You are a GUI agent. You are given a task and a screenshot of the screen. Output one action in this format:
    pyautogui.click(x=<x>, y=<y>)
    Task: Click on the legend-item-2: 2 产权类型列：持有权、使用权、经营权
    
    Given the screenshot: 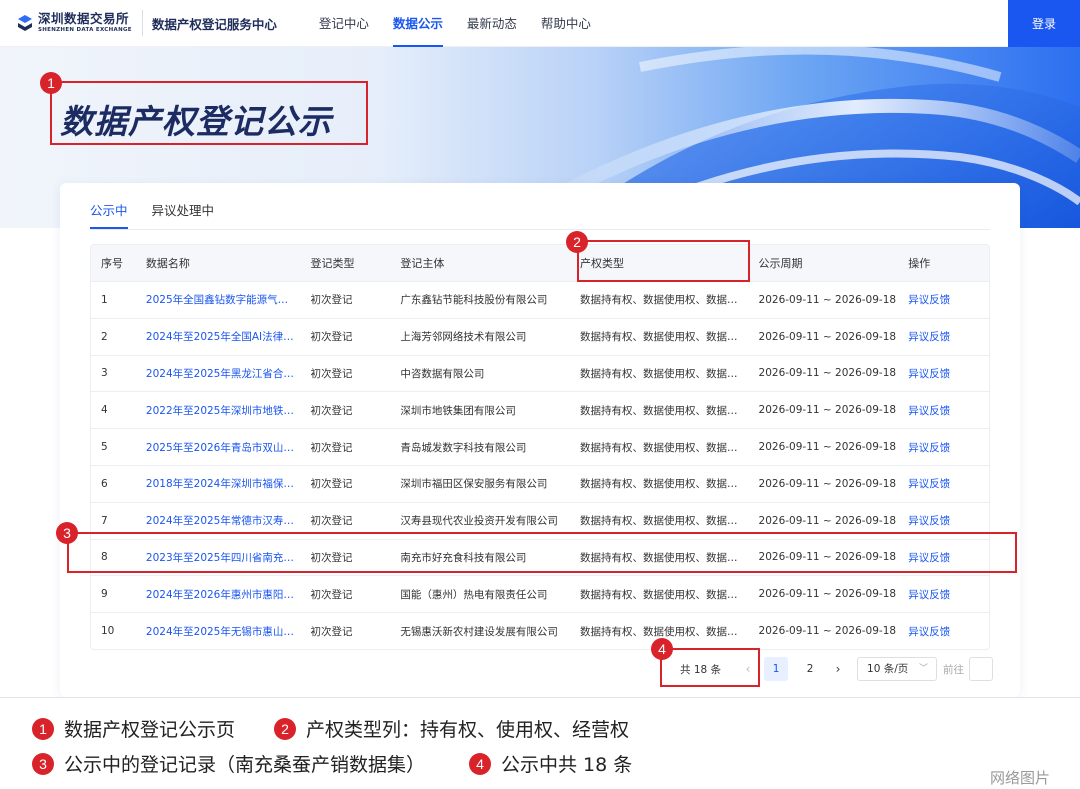 What is the action you would take?
    pyautogui.click(x=451, y=728)
    